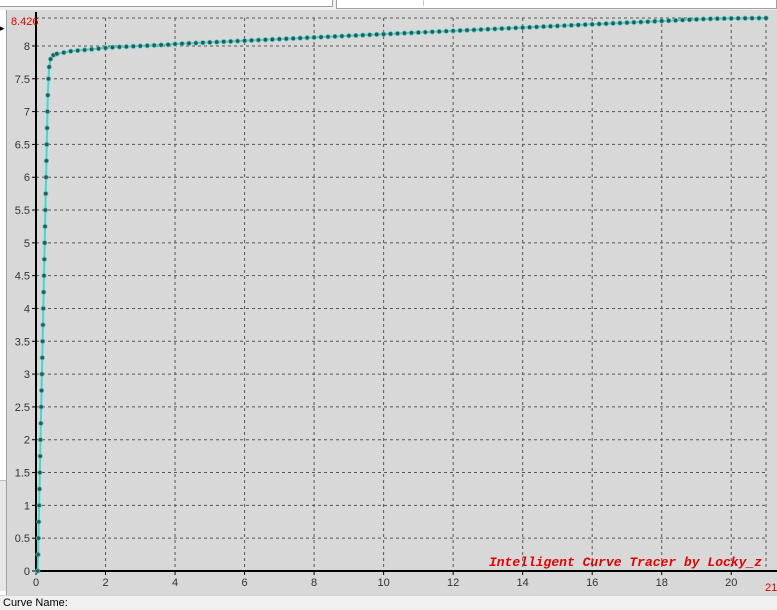 Image resolution: width=777 pixels, height=610 pixels. I want to click on y-tick-label: 5.5, so click(22, 211).